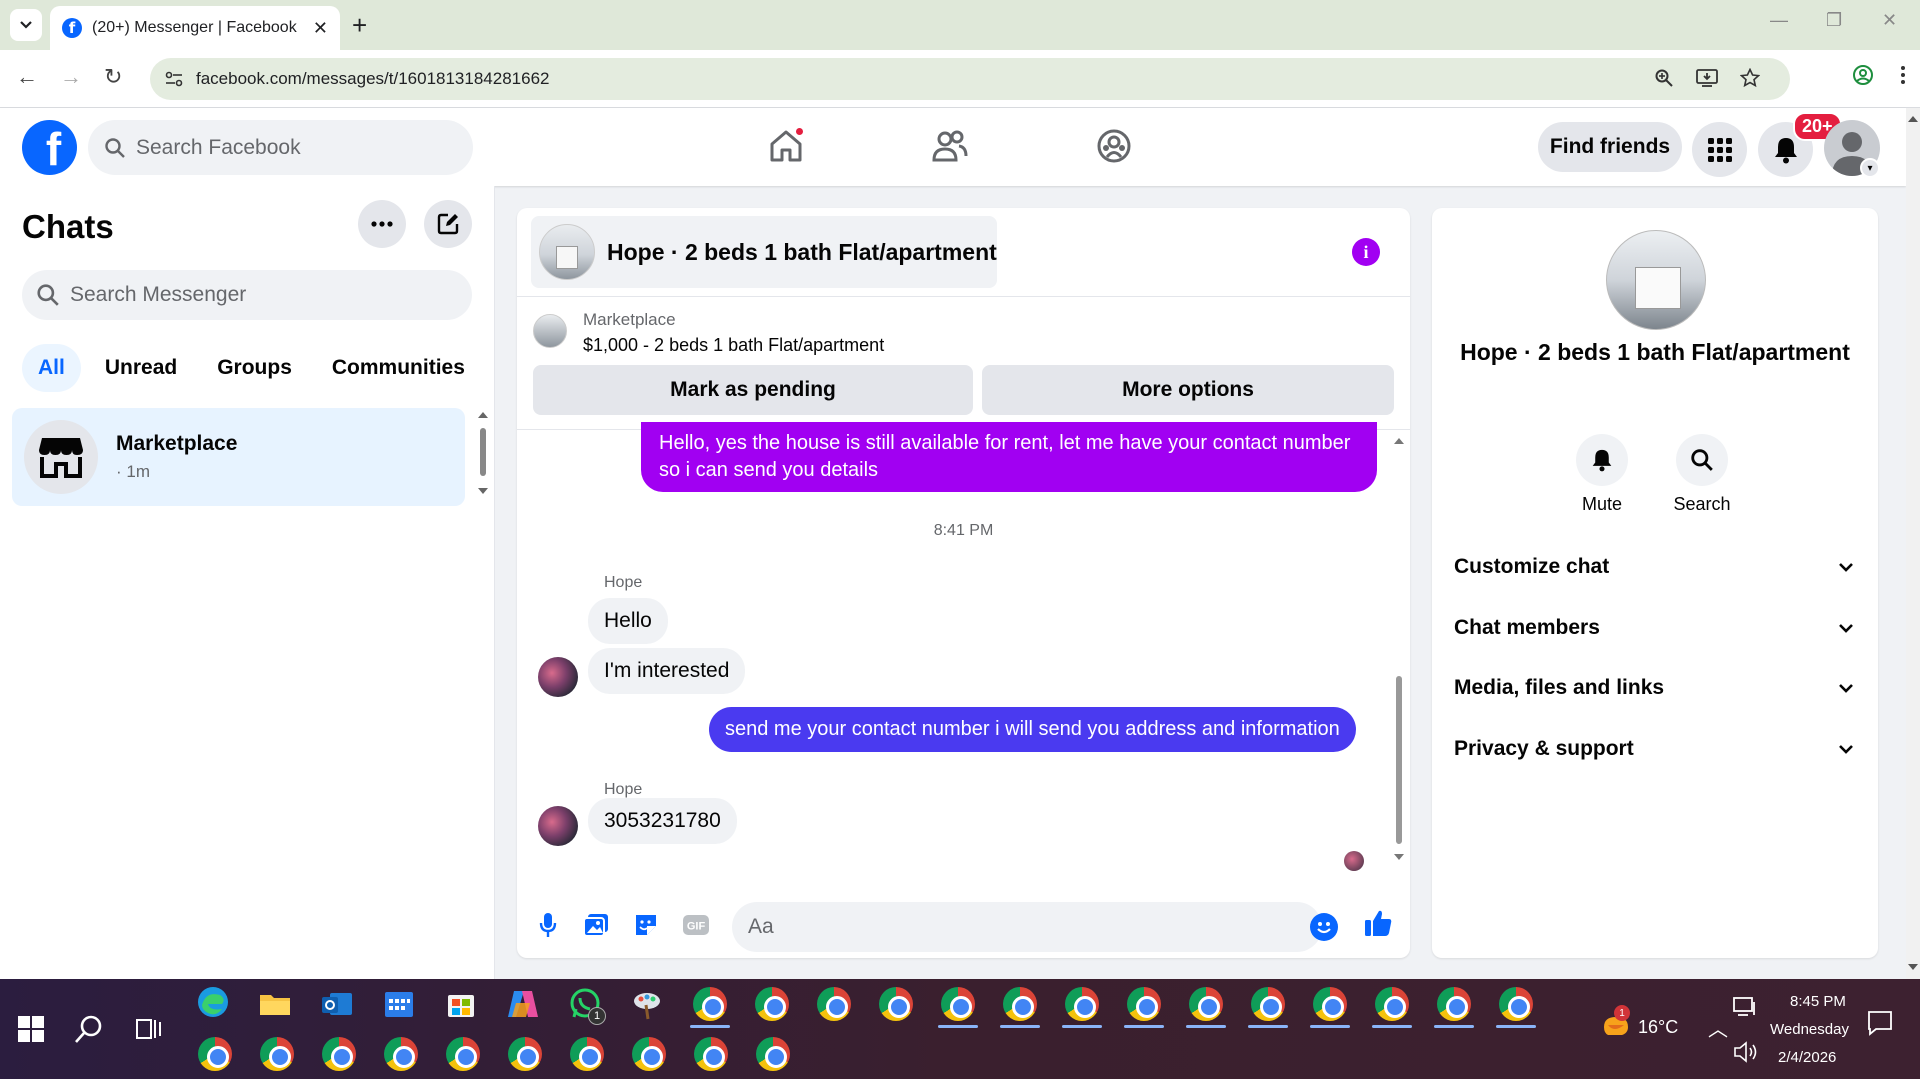 This screenshot has width=1920, height=1079. I want to click on chats-scrollbar, so click(483, 453).